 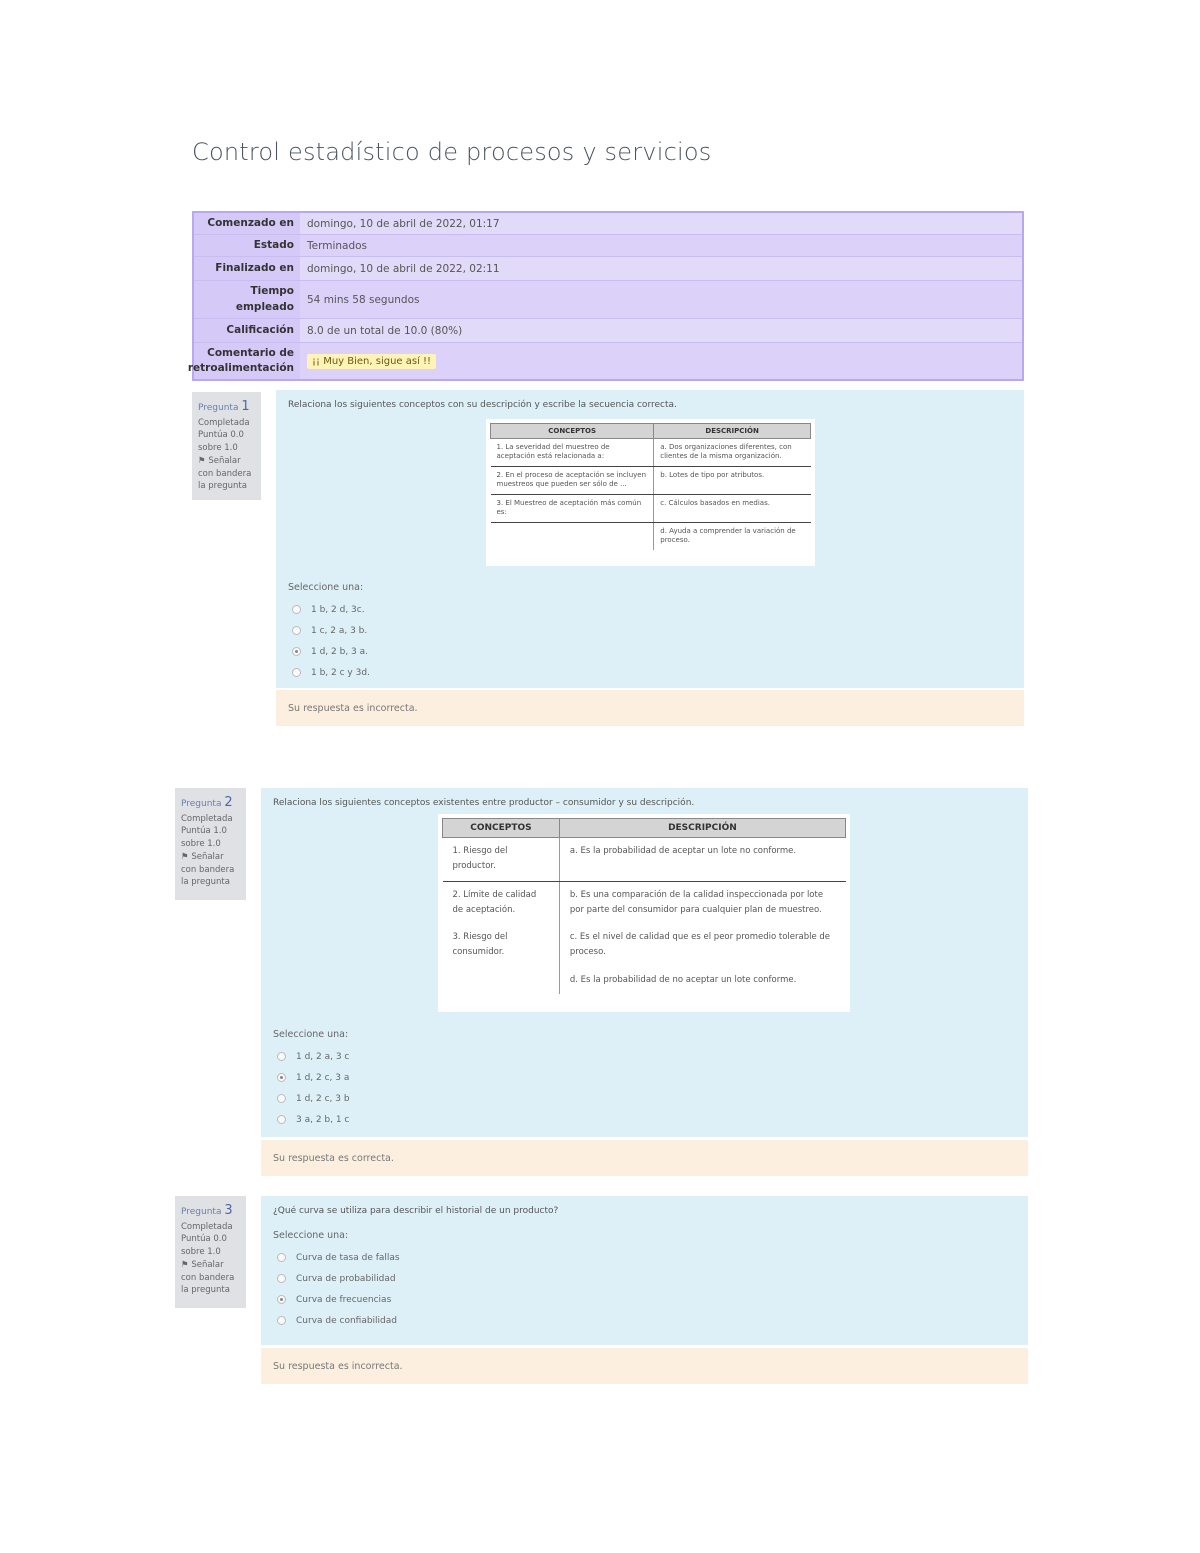 I want to click on summary-value: Terminados, so click(x=661, y=245).